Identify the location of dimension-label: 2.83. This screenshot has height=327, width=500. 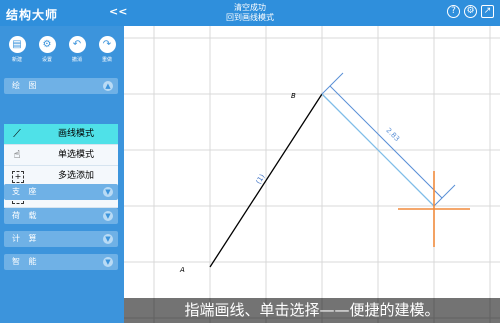
(392, 134).